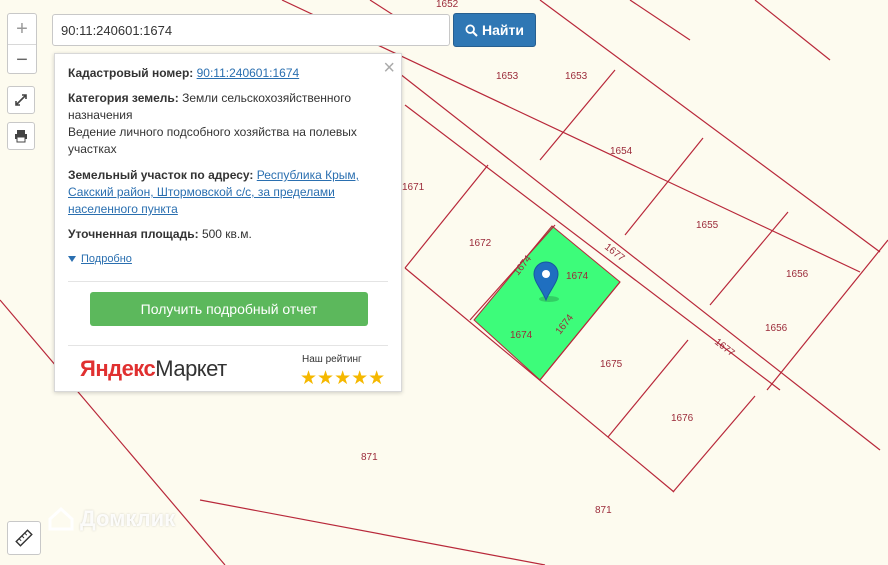 This screenshot has height=565, width=888. Describe the element at coordinates (61, 519) in the screenshot. I see `house-icon` at that location.